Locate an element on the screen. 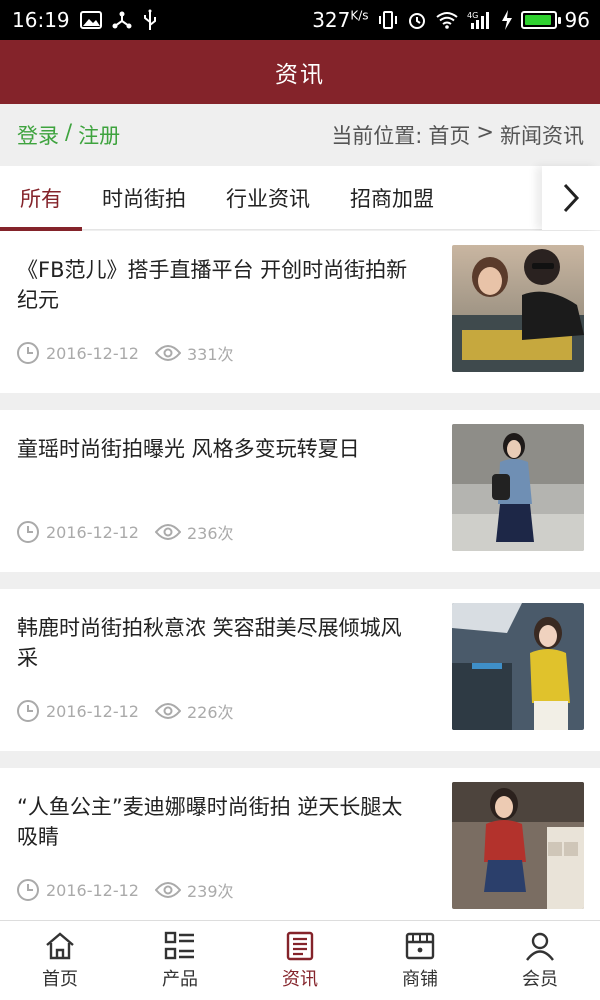 The height and width of the screenshot is (1000, 600). battery-fill is located at coordinates (538, 20).